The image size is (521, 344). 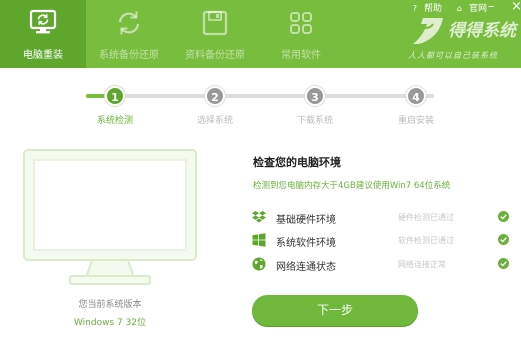 I want to click on step-3-indicator: 3, so click(x=315, y=96).